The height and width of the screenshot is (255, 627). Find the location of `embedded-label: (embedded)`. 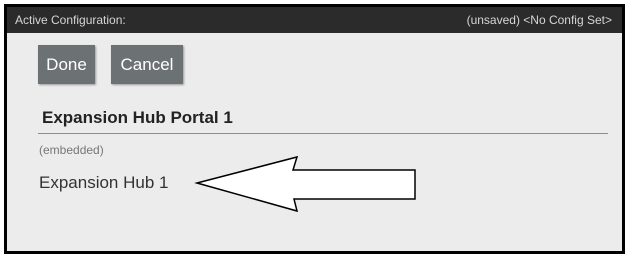

embedded-label: (embedded) is located at coordinates (71, 150).